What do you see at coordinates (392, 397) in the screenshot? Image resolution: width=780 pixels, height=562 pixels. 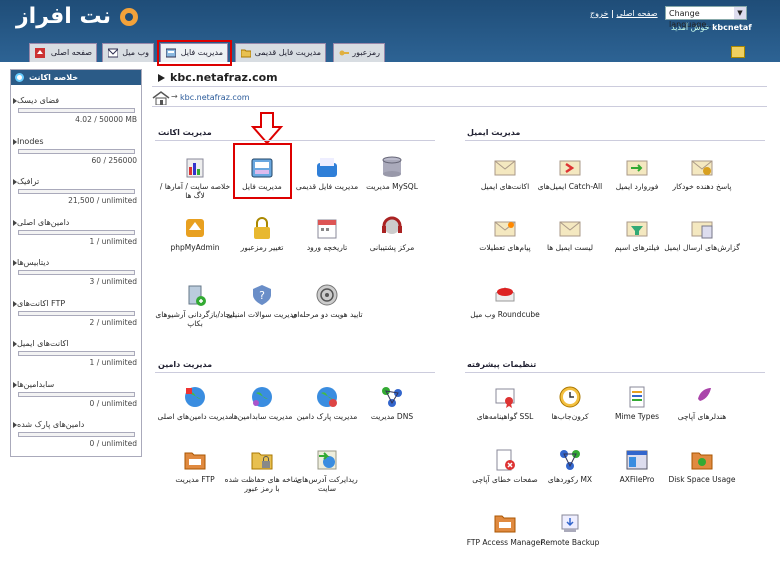 I see `dns-network-icon` at bounding box center [392, 397].